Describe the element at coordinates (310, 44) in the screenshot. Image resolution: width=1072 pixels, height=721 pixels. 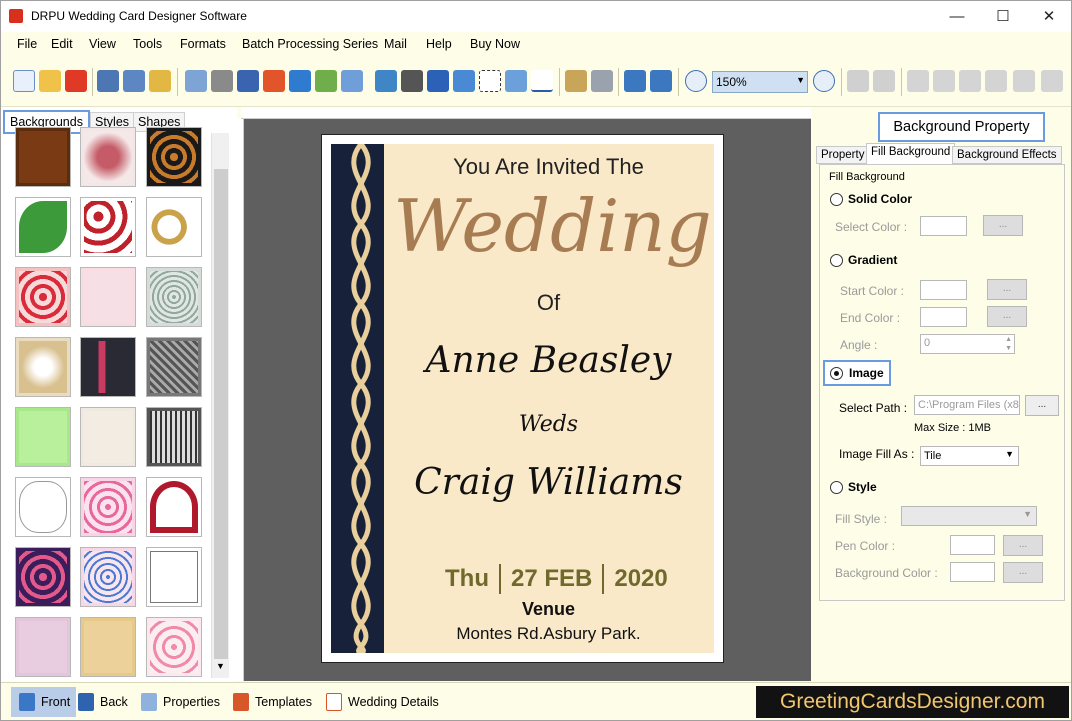
I see `menu-batch-processing: Batch Processing Series` at that location.